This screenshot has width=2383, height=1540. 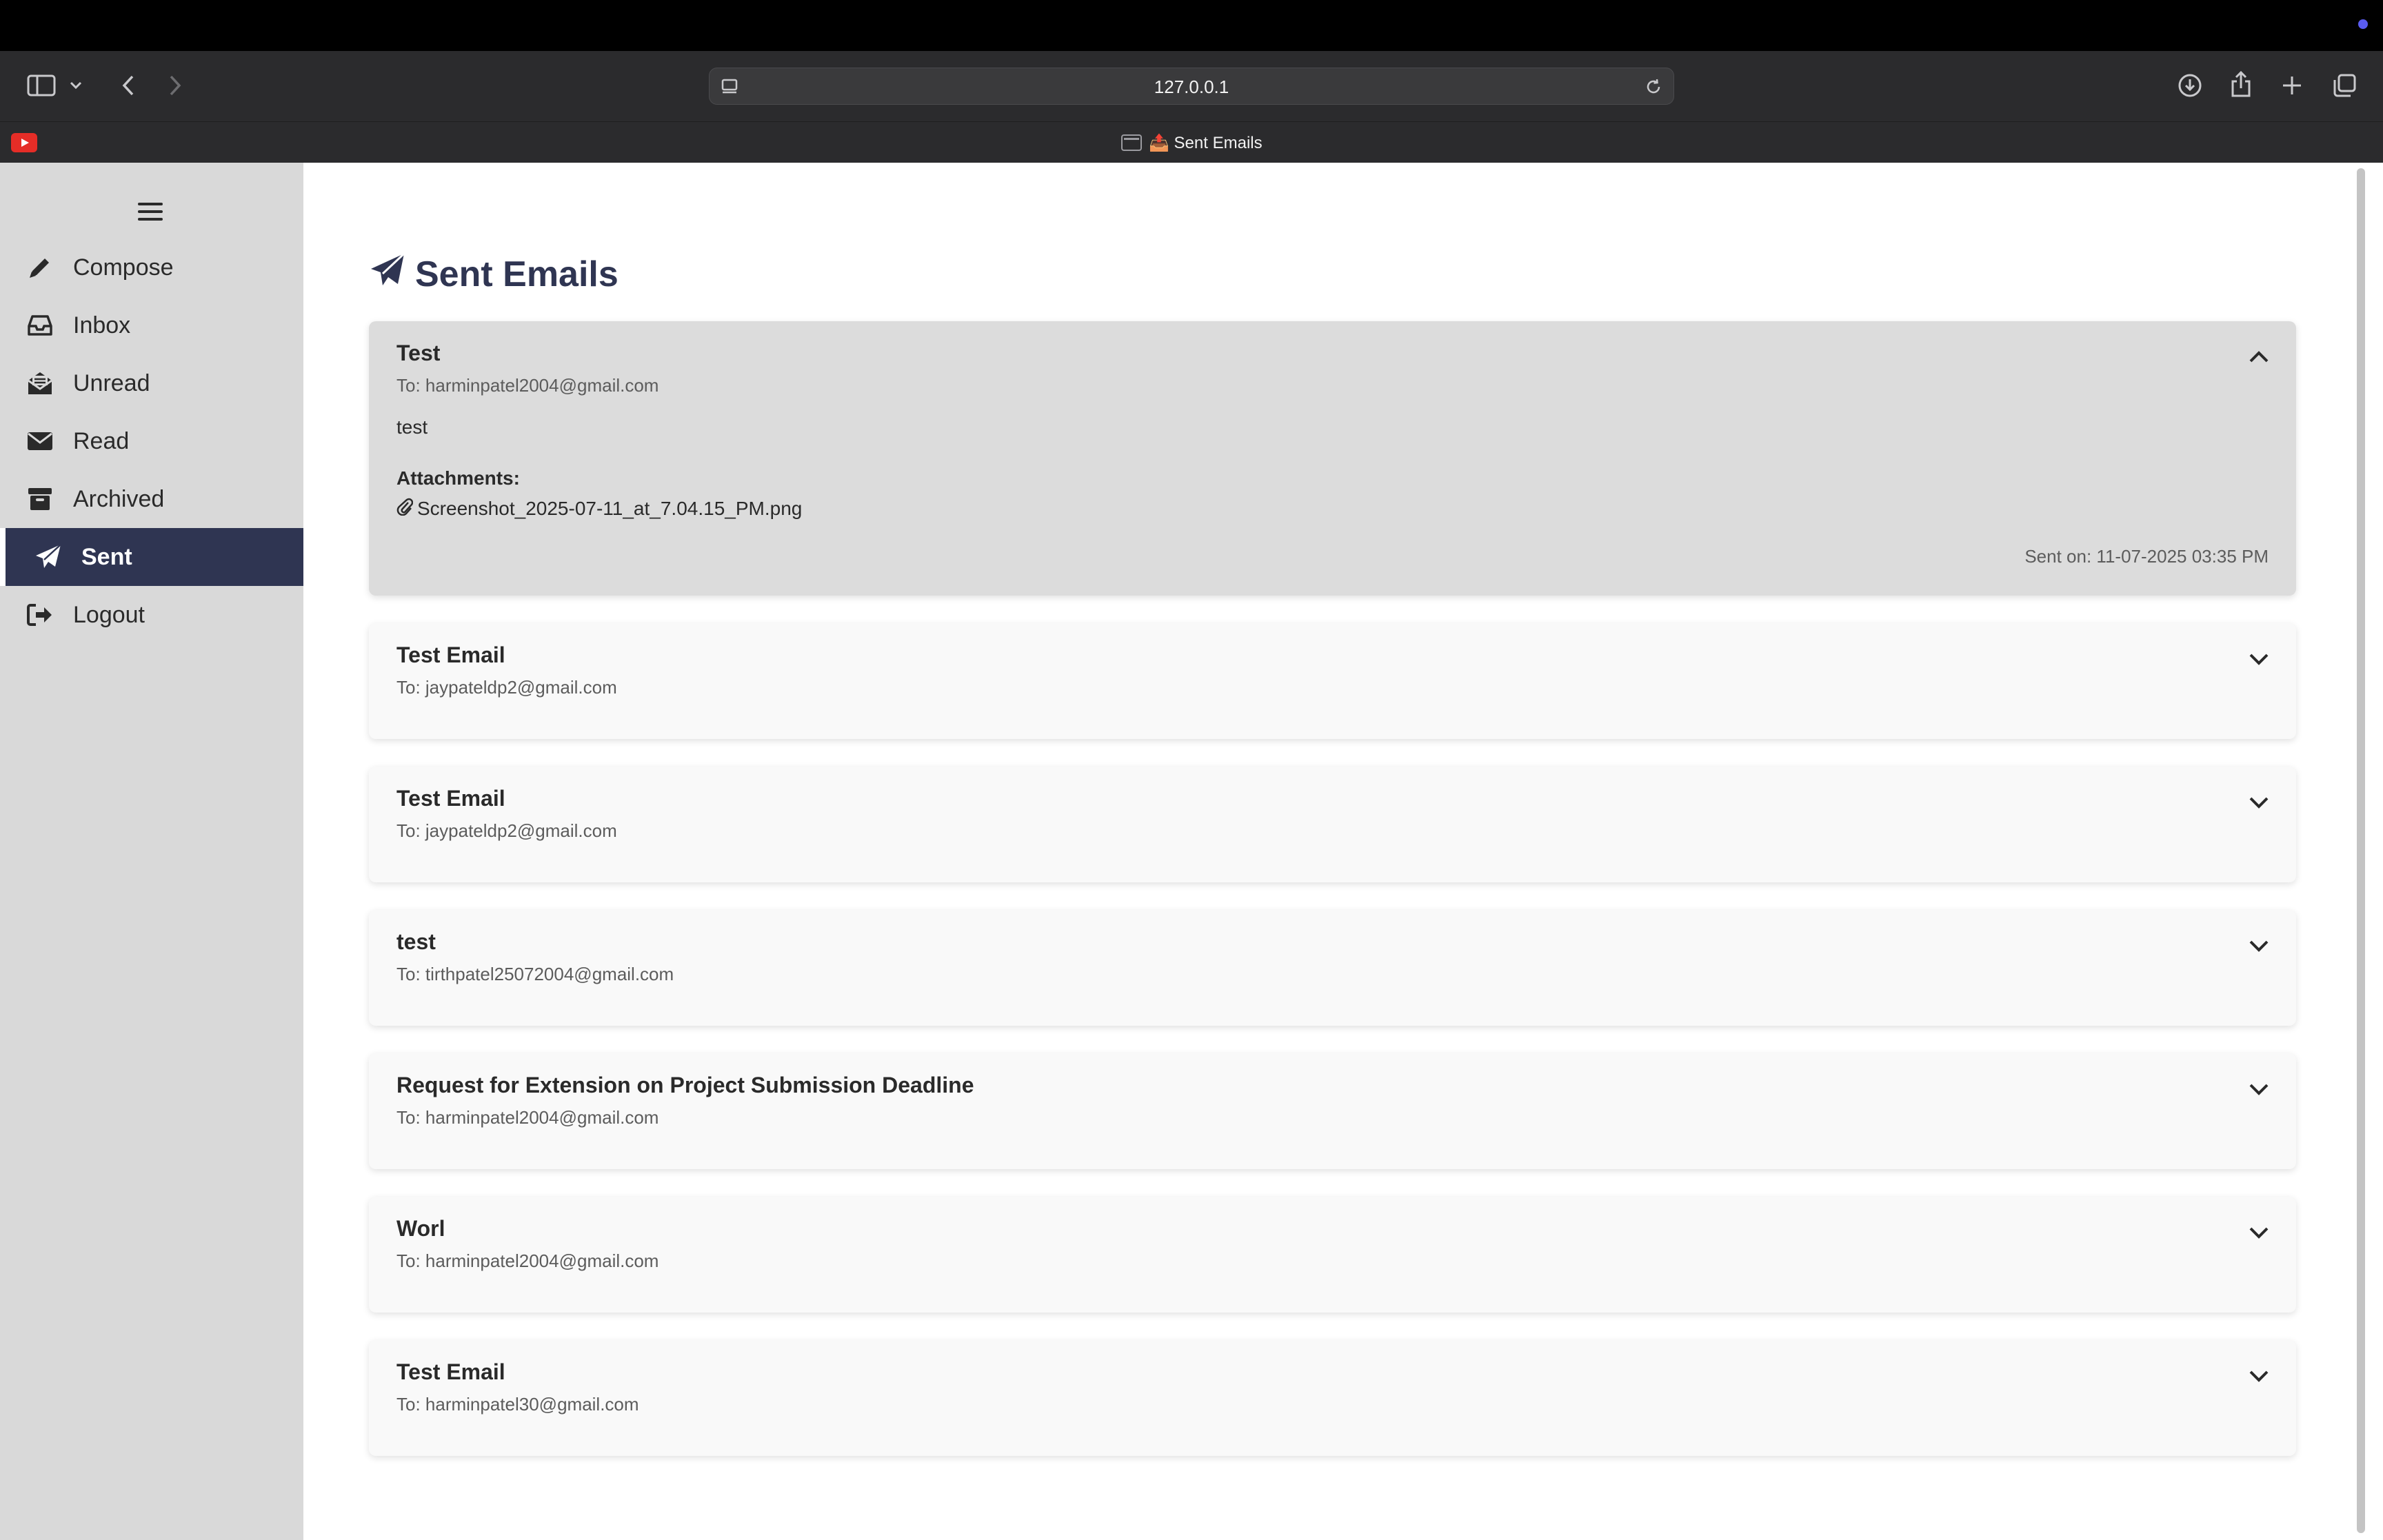 I want to click on sidebar-item-compose: Compose, so click(x=151, y=267).